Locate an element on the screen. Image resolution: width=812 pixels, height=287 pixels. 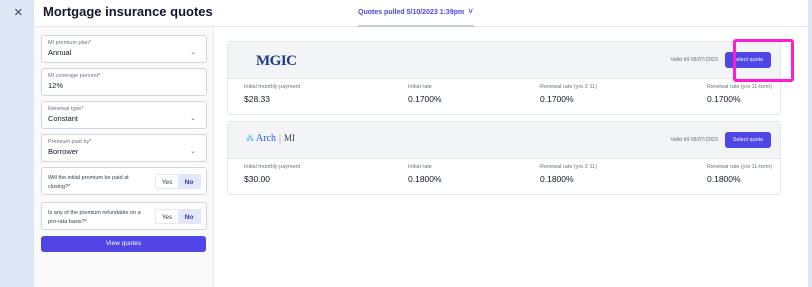
premium-paid-by-value: Borrower is located at coordinates (63, 151).